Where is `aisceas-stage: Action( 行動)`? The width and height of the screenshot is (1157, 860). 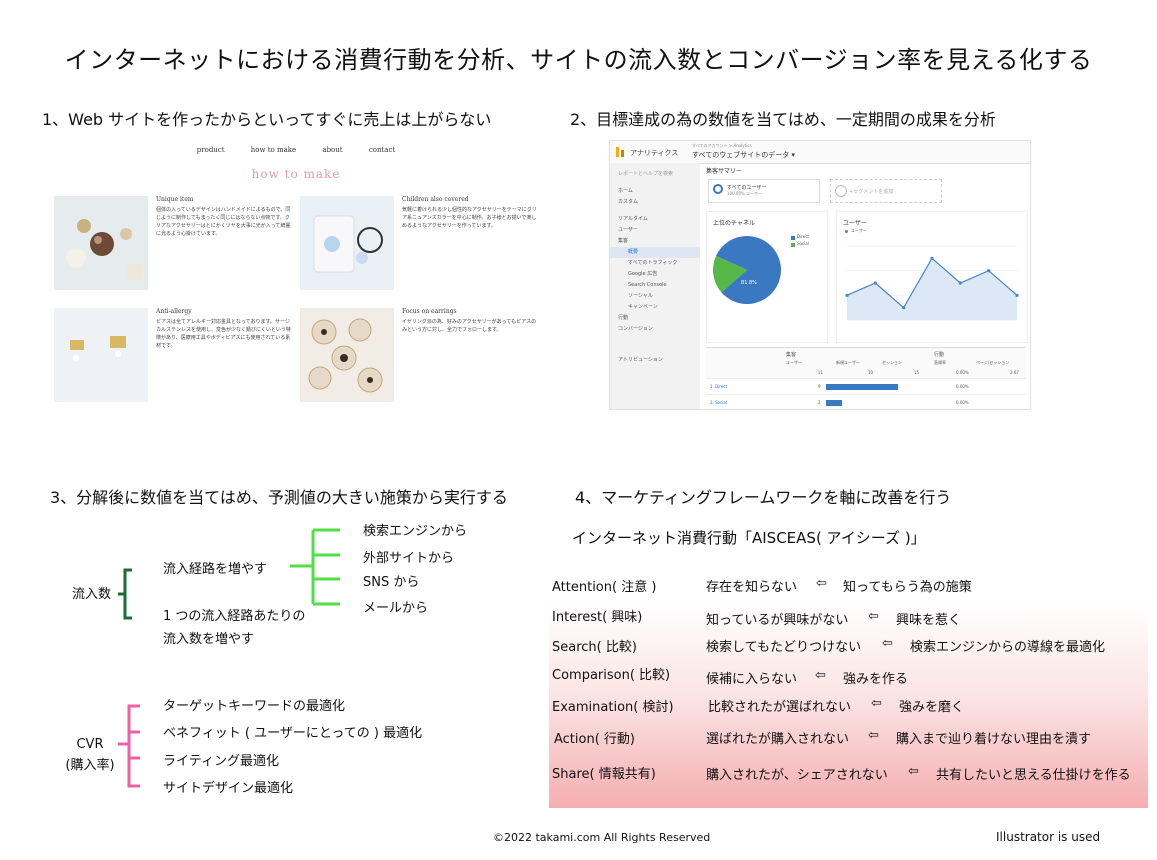 aisceas-stage: Action( 行動) is located at coordinates (594, 739).